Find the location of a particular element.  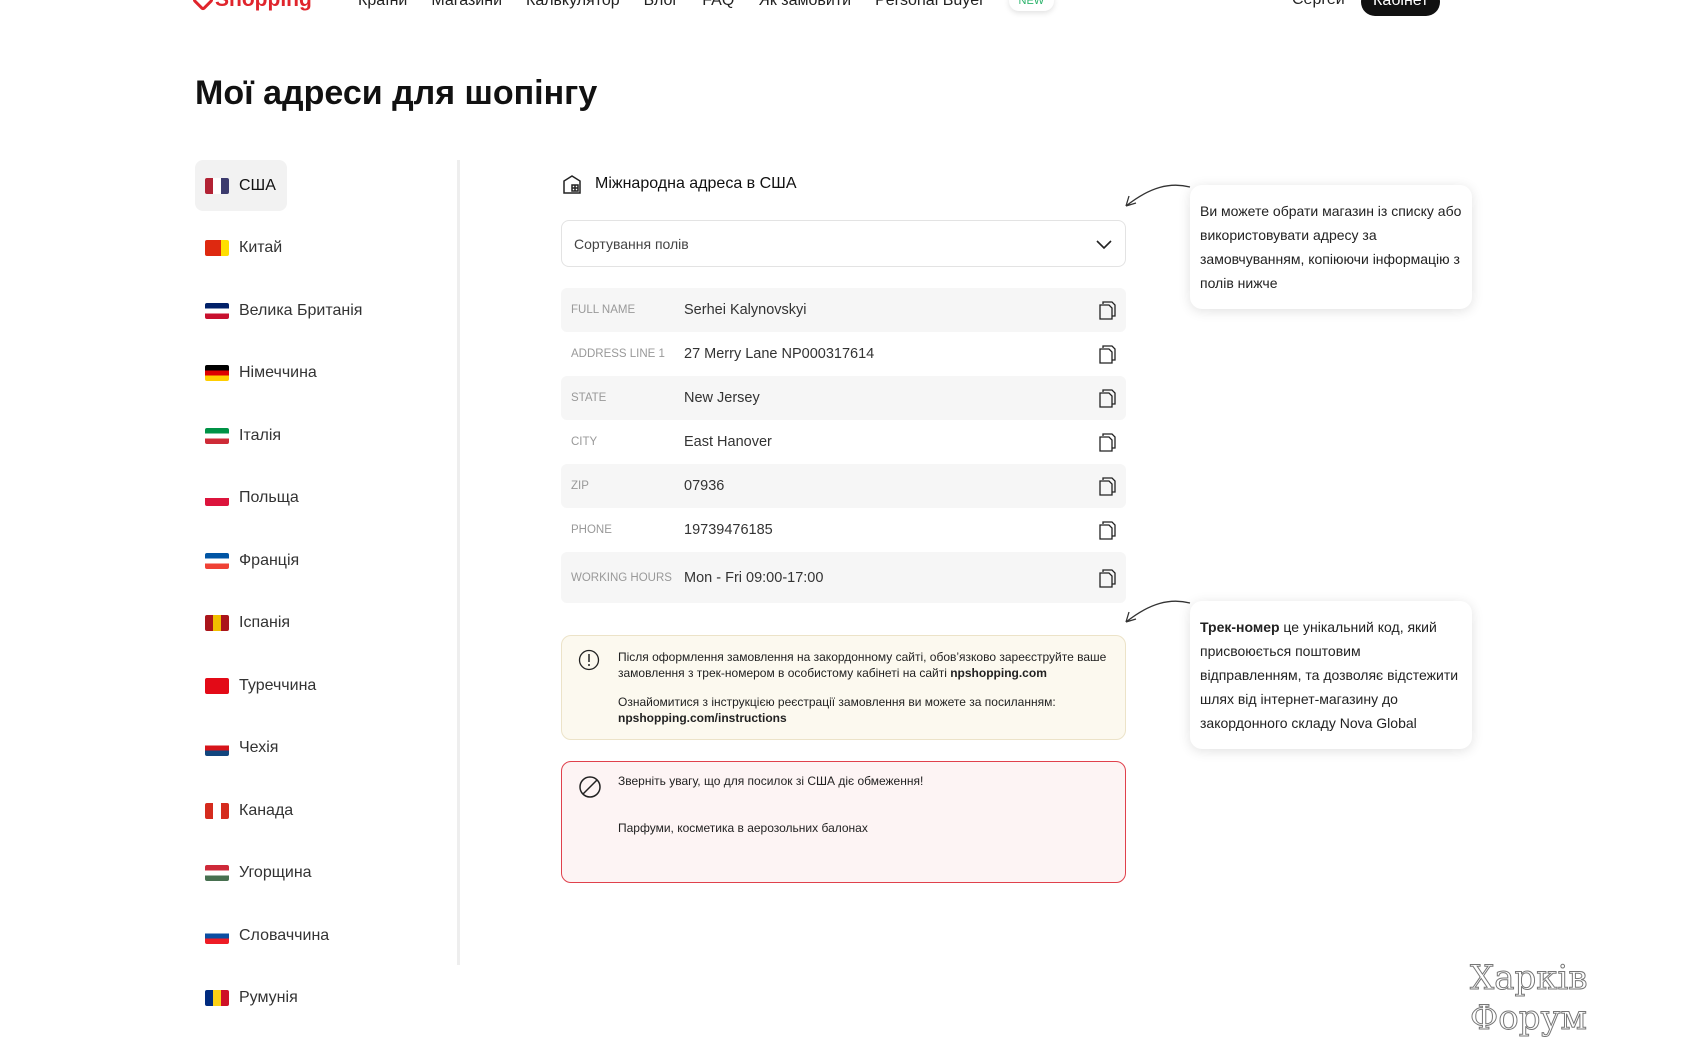

sidebar-item-country: Канада is located at coordinates (295, 810).